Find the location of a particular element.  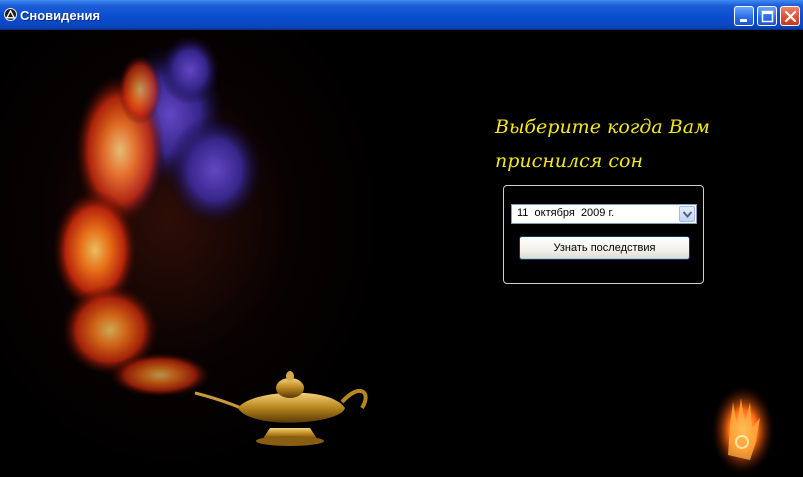

maximize-button is located at coordinates (767, 16).